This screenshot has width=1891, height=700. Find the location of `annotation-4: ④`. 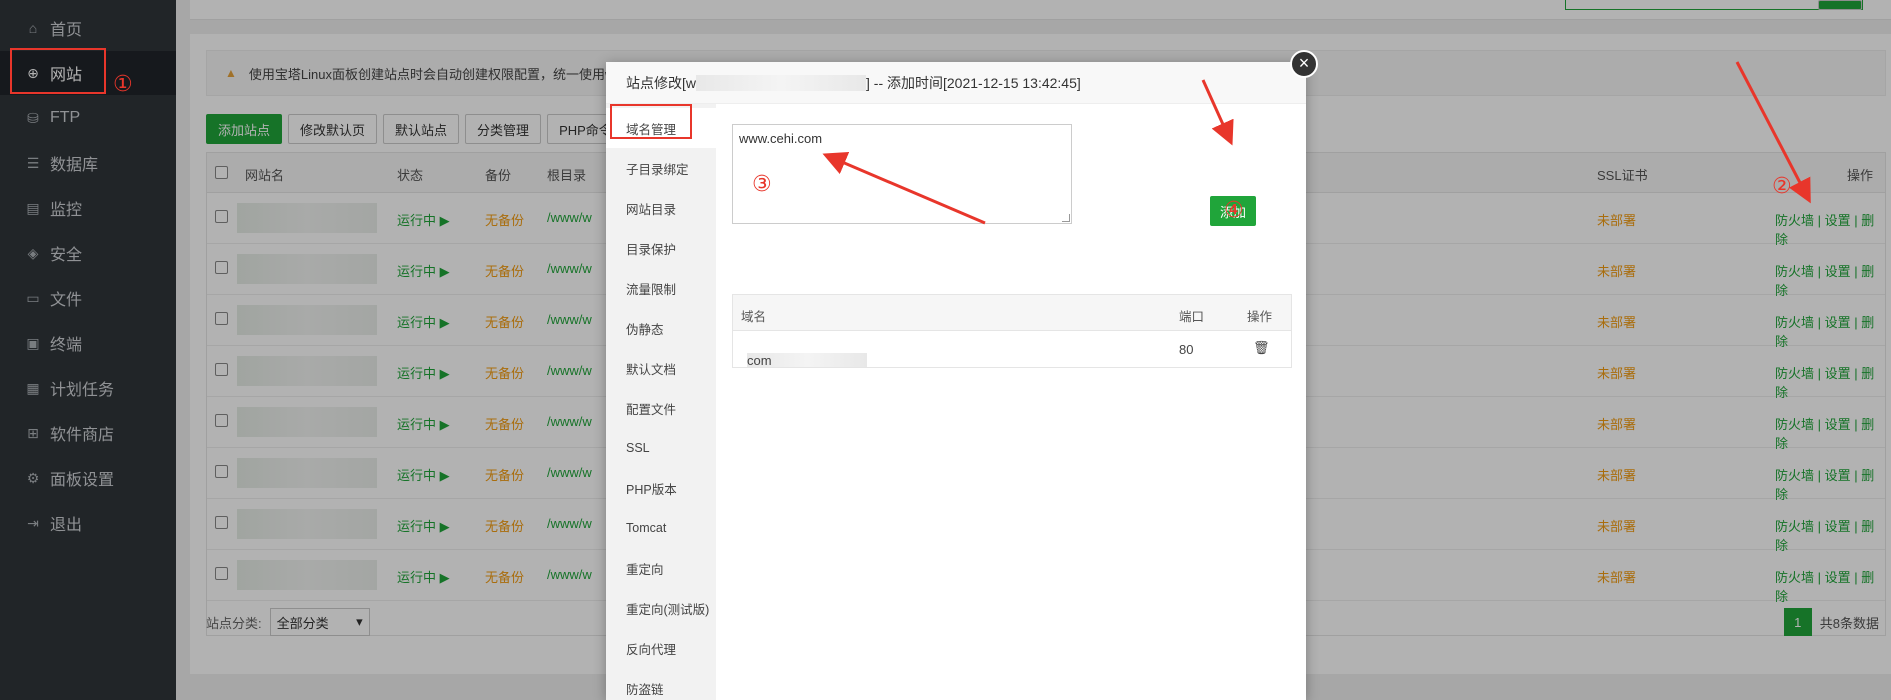

annotation-4: ④ is located at coordinates (1234, 210).